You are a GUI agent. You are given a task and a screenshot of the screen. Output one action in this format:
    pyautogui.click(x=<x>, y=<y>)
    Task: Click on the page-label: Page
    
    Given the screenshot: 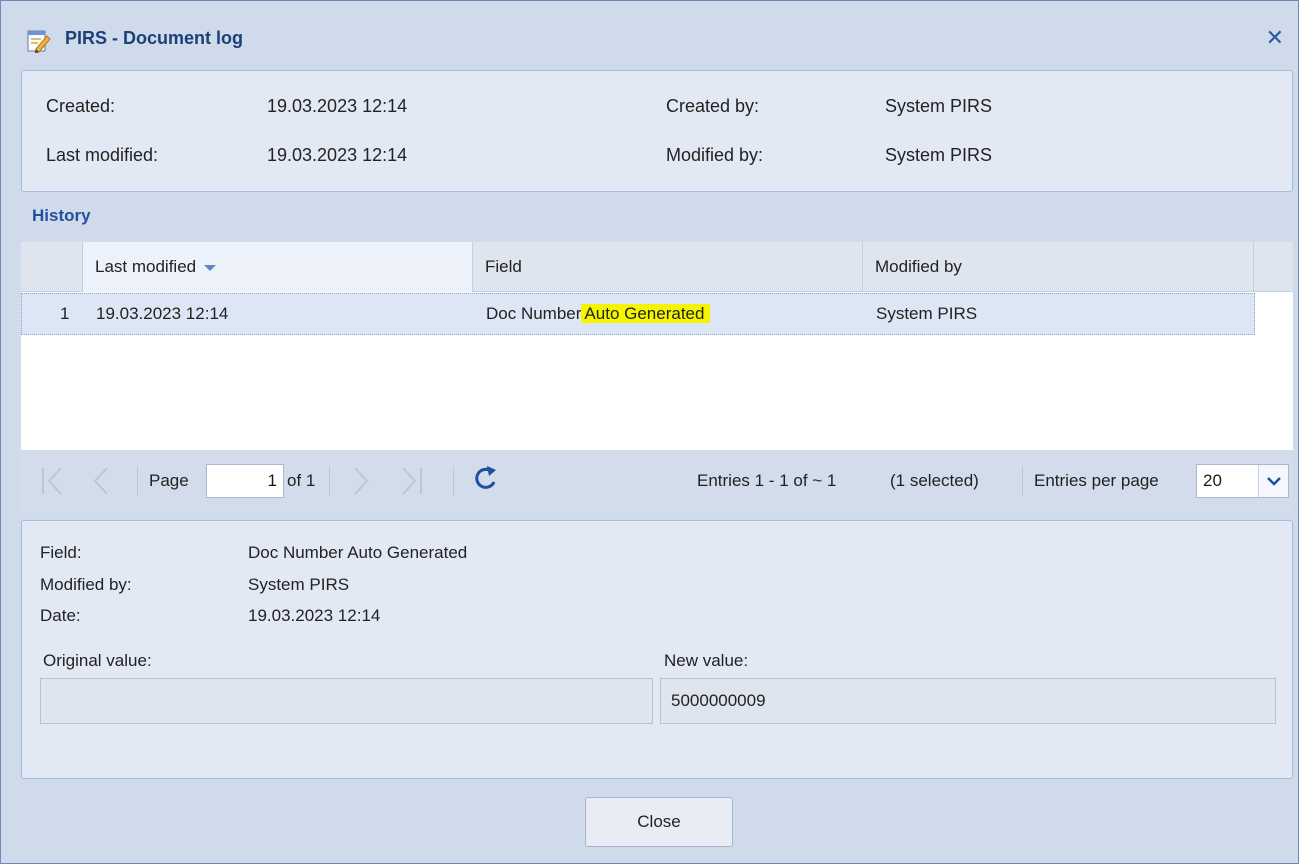 What is the action you would take?
    pyautogui.click(x=169, y=480)
    